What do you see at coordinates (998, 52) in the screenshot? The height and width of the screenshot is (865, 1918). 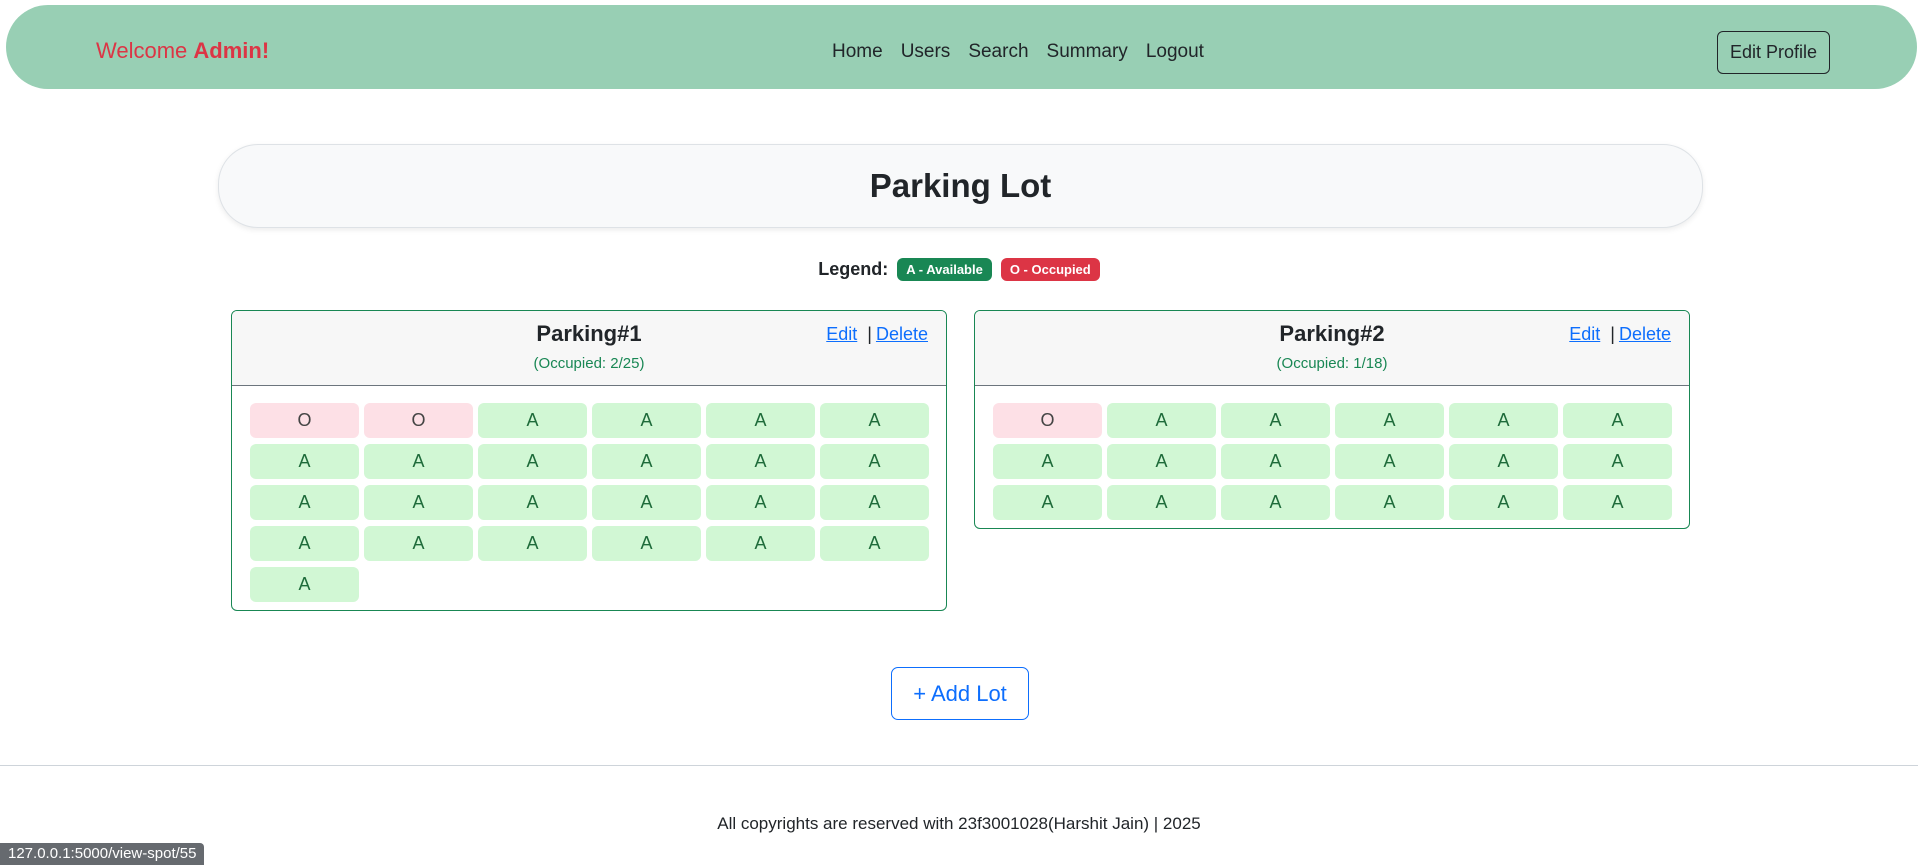 I see `nav-link-search: Search` at bounding box center [998, 52].